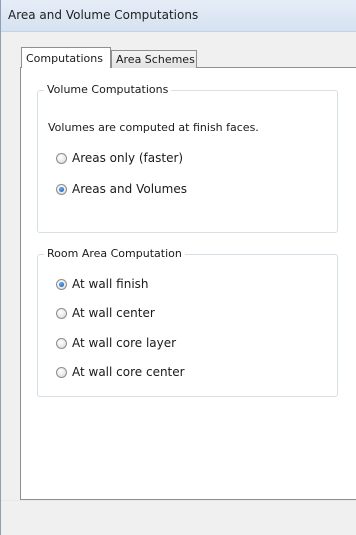 The width and height of the screenshot is (356, 535). What do you see at coordinates (113, 313) in the screenshot?
I see `radio-at-wall-center-label: At wall center` at bounding box center [113, 313].